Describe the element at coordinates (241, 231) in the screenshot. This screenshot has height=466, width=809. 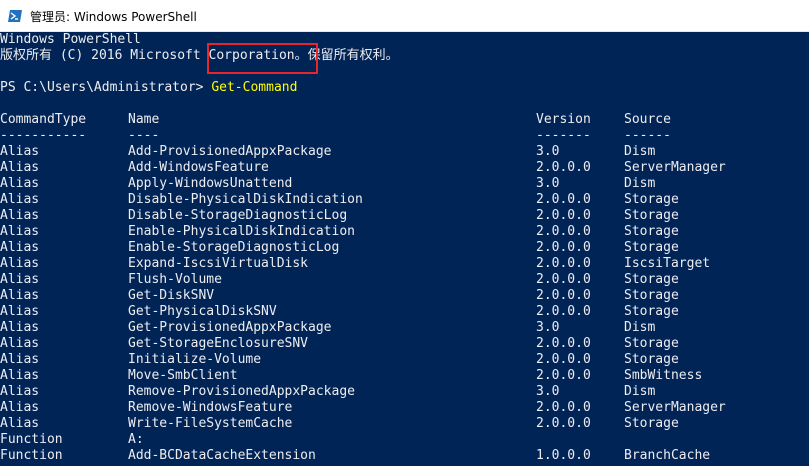
I see `row-name: Enable-PhysicalDiskIndication` at that location.